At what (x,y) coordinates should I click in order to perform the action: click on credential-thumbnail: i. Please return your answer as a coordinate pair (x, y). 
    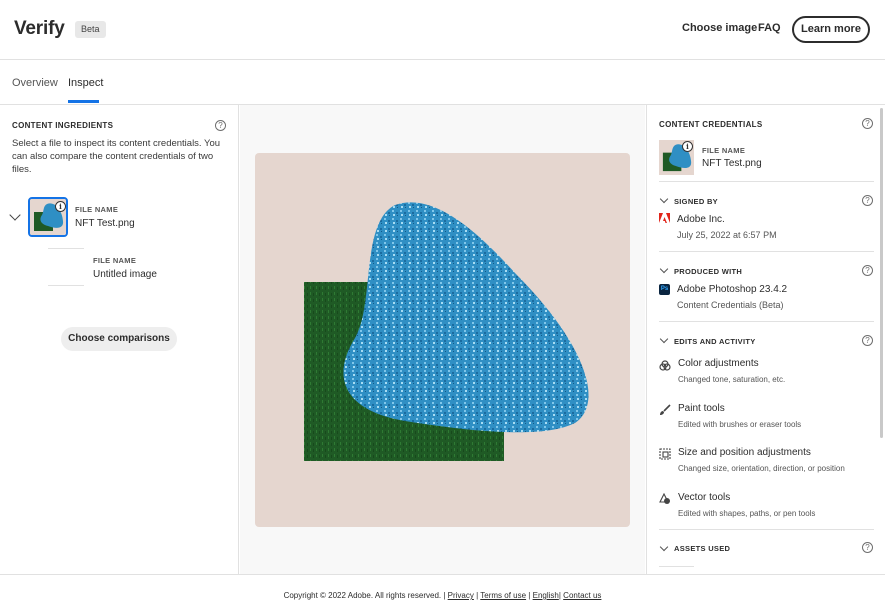
    Looking at the image, I should click on (676, 157).